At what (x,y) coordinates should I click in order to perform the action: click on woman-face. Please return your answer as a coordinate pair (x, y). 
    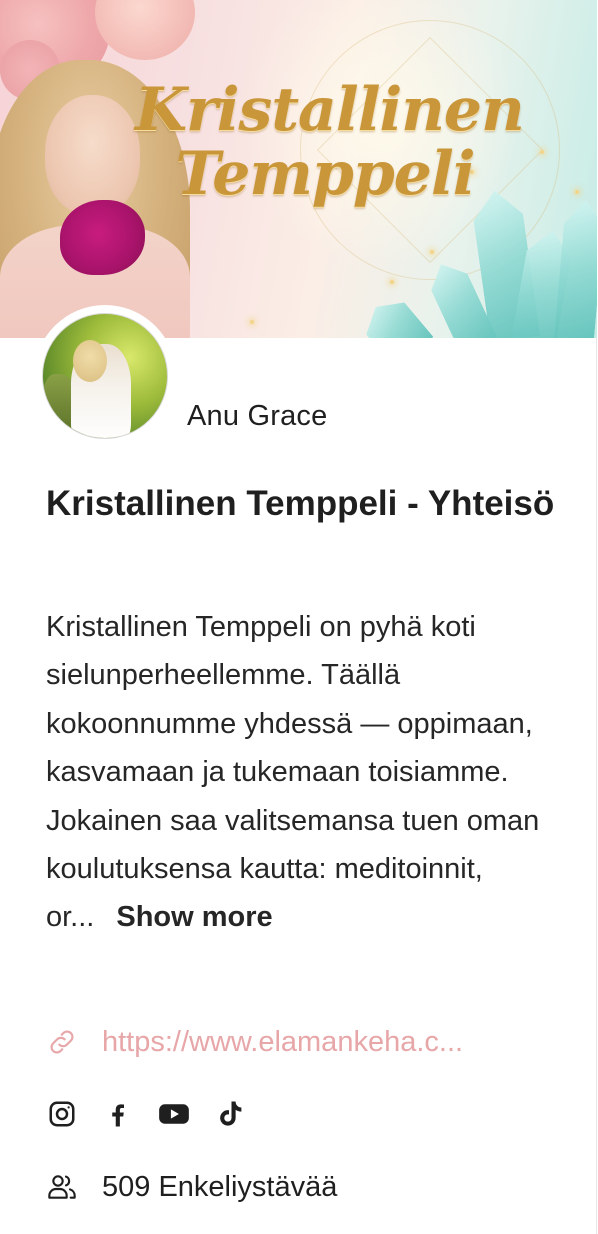
    Looking at the image, I should click on (92, 155).